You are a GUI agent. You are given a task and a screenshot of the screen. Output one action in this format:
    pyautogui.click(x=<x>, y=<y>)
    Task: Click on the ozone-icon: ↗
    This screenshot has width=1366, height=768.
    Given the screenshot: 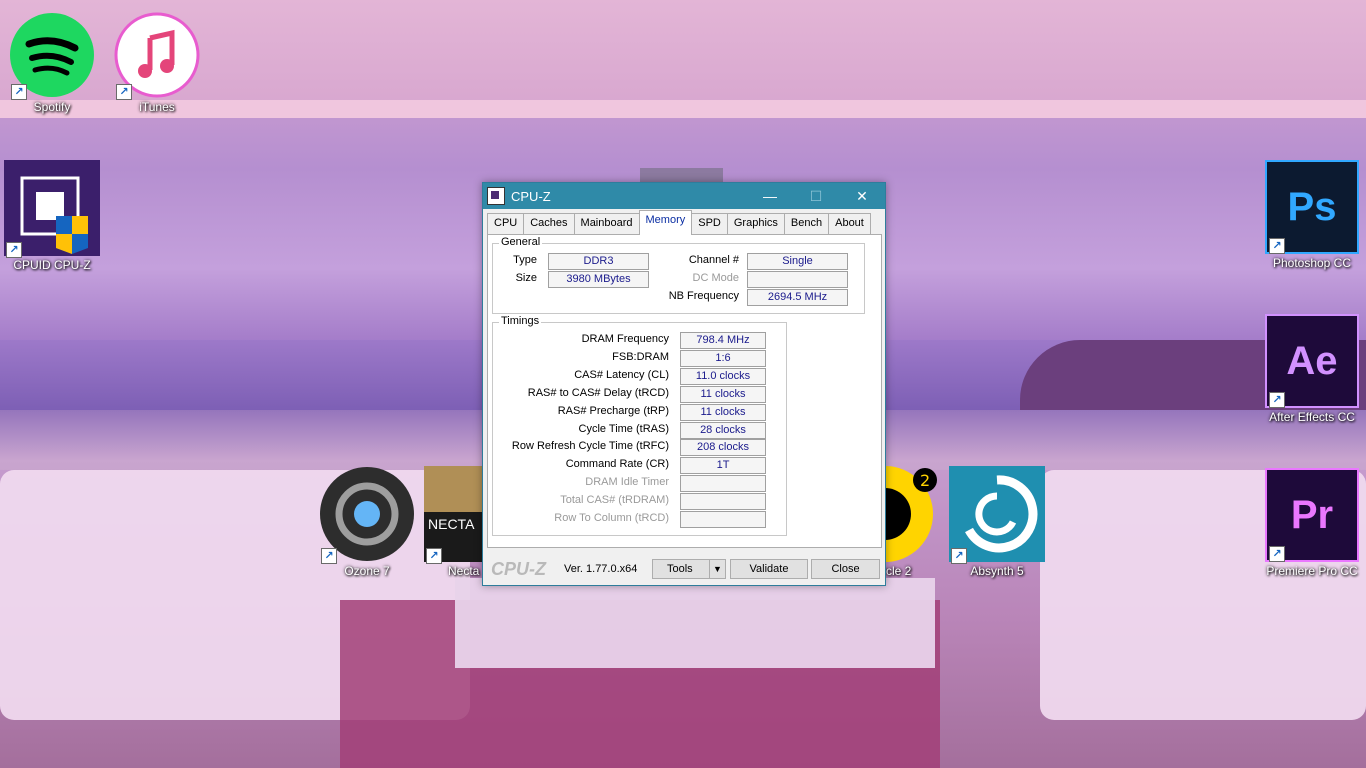 What is the action you would take?
    pyautogui.click(x=367, y=515)
    